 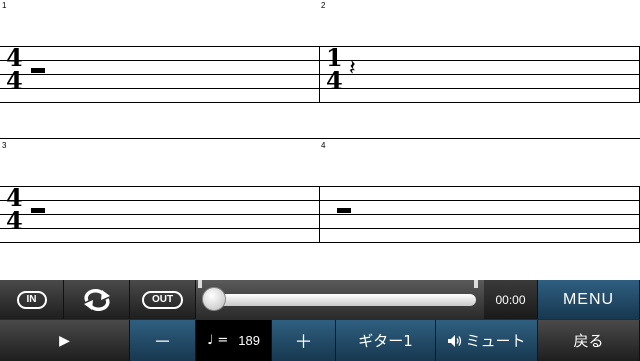 I want to click on loop-in-button: IN, so click(x=32, y=299).